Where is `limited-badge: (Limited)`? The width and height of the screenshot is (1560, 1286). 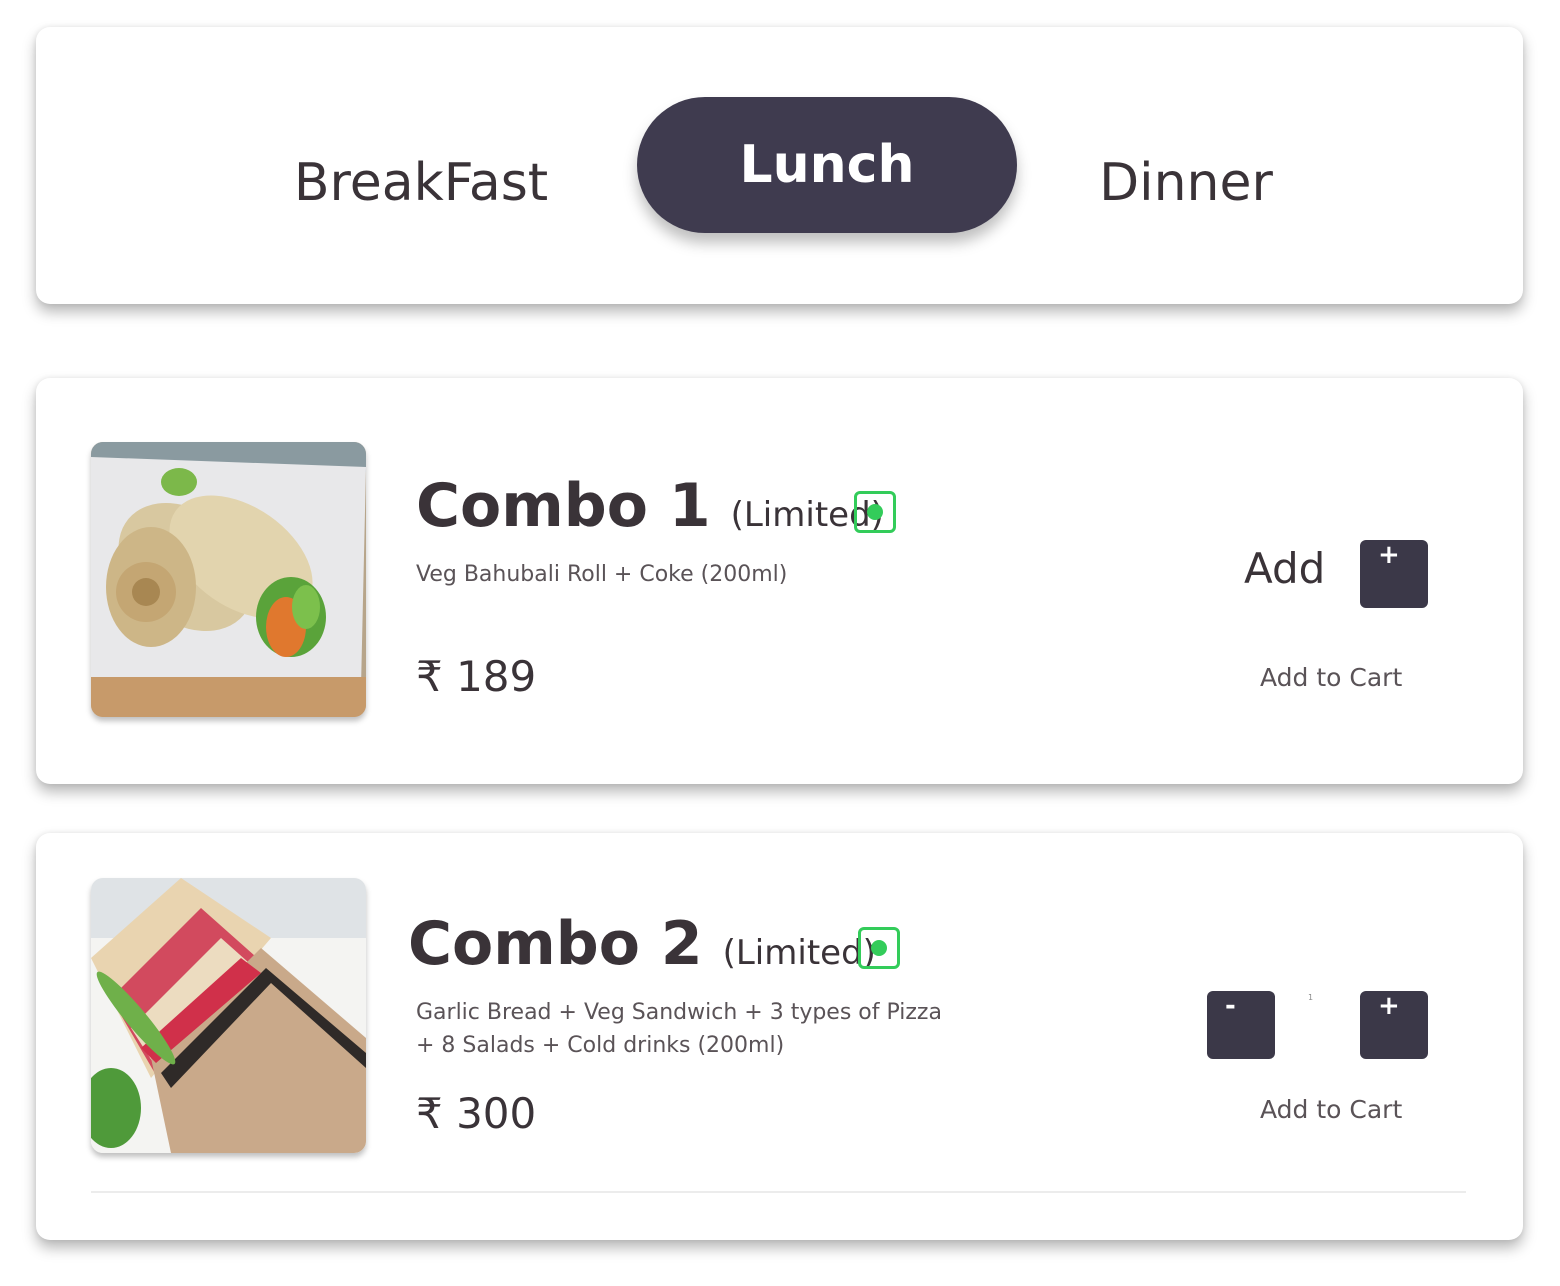
limited-badge: (Limited) is located at coordinates (799, 953).